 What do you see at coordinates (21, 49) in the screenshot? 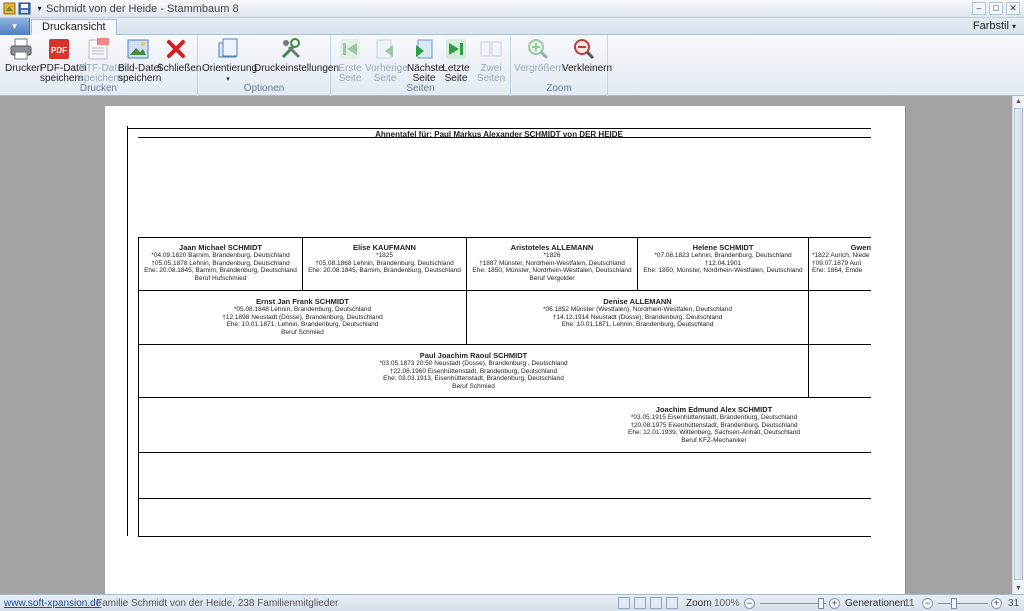
I see `printer-icon` at bounding box center [21, 49].